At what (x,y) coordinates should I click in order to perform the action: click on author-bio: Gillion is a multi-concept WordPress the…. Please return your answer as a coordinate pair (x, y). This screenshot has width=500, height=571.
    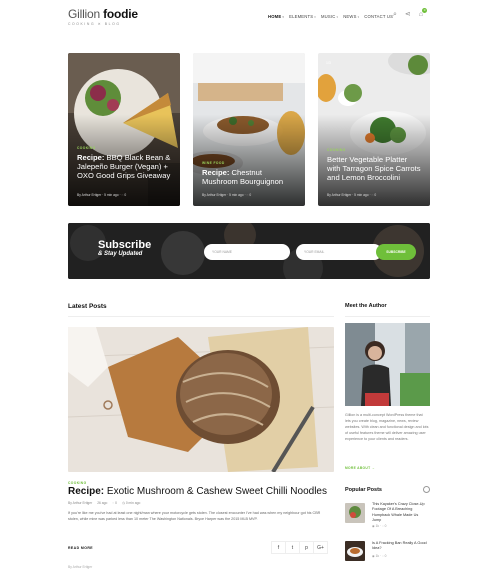
    Looking at the image, I should click on (387, 427).